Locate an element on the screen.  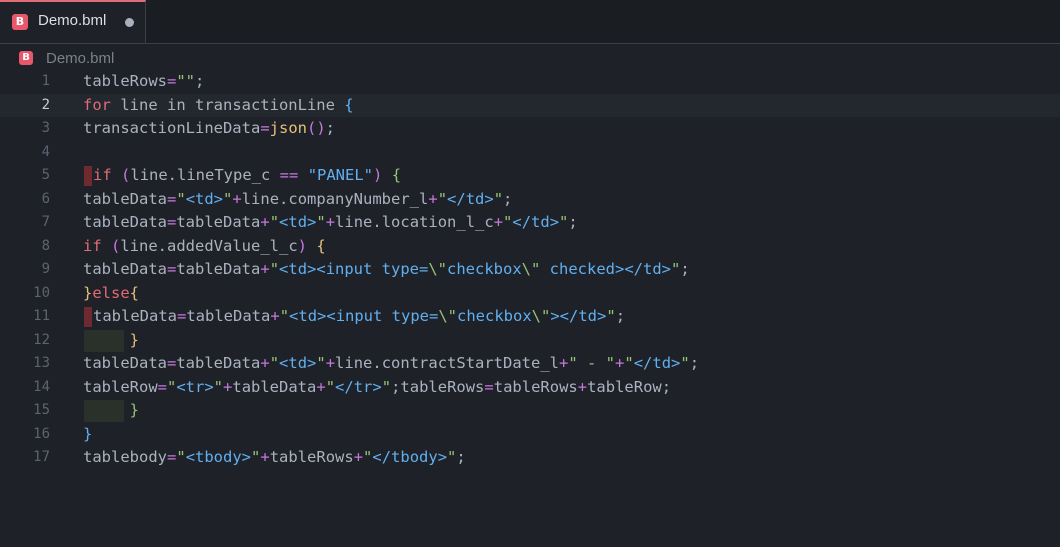
line-number: 5 is located at coordinates (45, 175).